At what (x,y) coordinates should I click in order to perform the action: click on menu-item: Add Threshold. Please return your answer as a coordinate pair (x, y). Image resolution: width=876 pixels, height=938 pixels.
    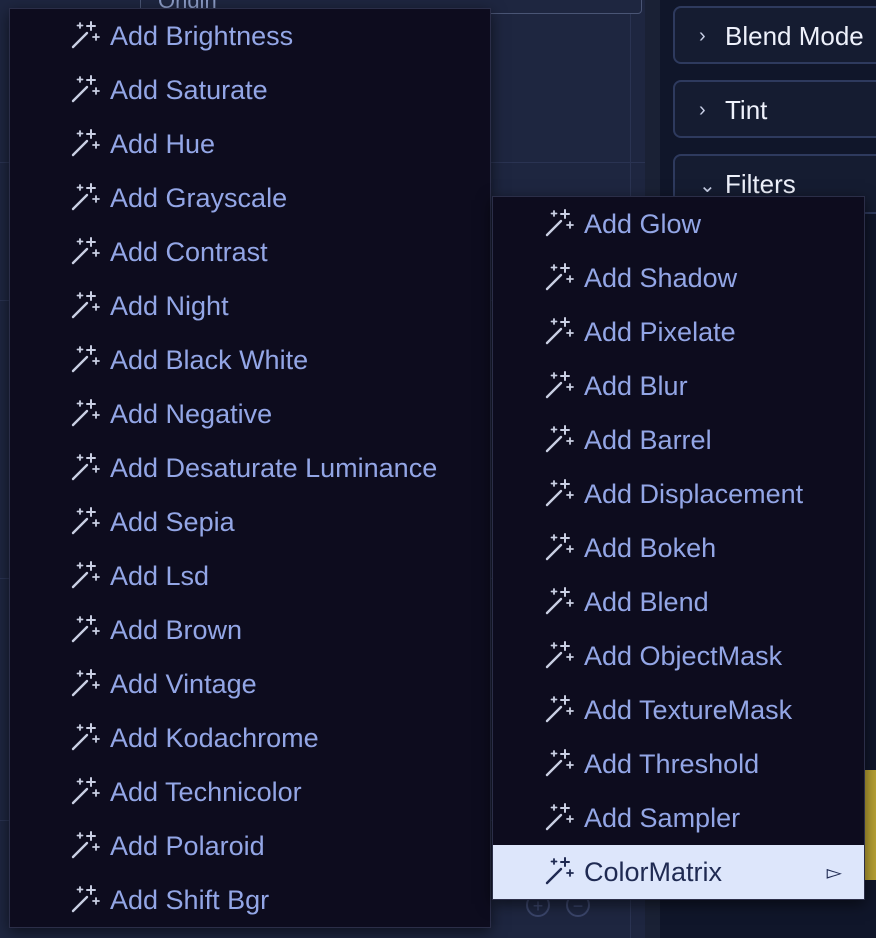
    Looking at the image, I should click on (678, 764).